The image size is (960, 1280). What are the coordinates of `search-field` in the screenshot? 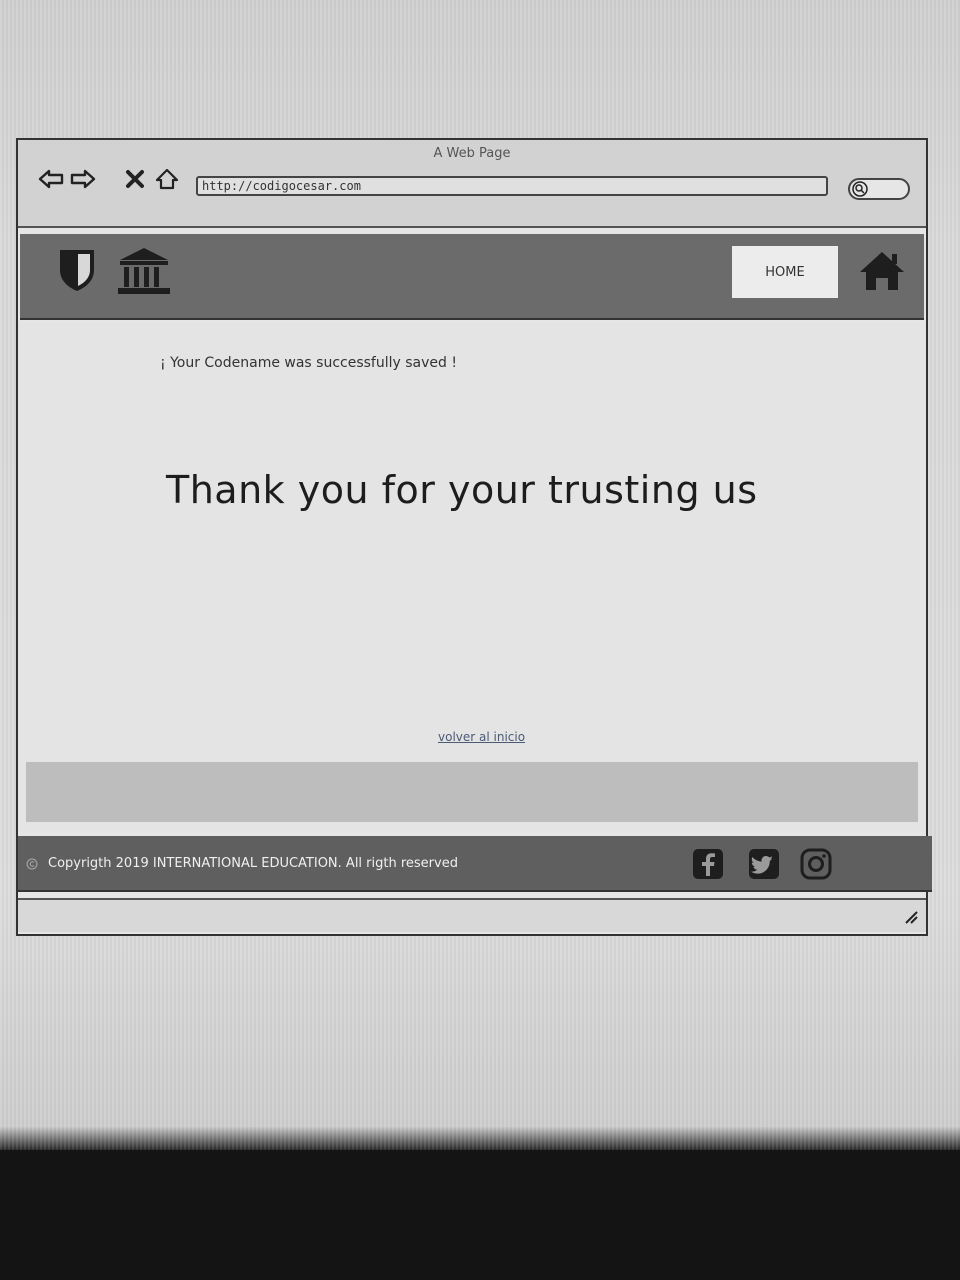 It's located at (879, 189).